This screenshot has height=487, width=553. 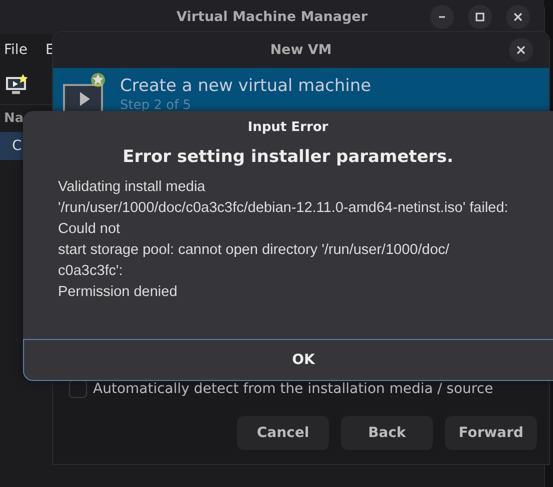 I want to click on banner-title: Create a new virtual machine, so click(x=246, y=86).